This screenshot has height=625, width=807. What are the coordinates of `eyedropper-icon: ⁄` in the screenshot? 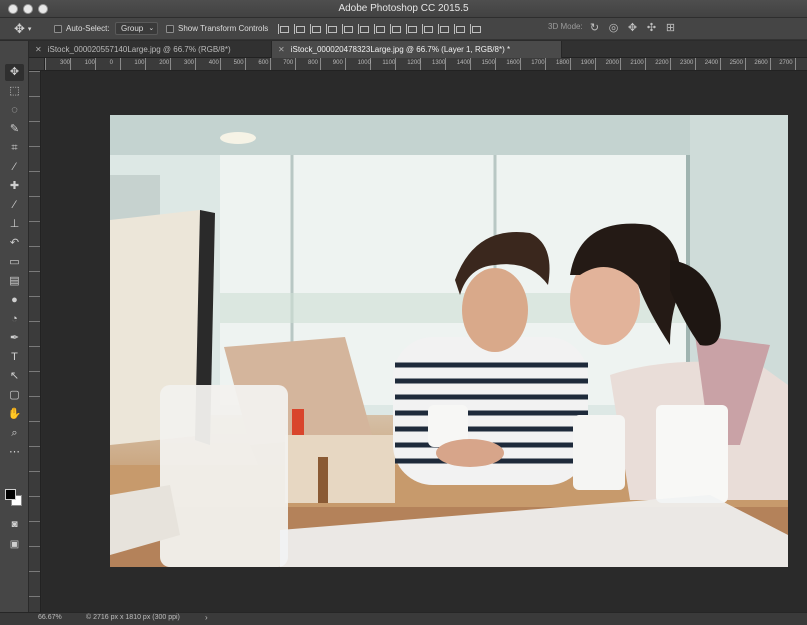 It's located at (14, 167).